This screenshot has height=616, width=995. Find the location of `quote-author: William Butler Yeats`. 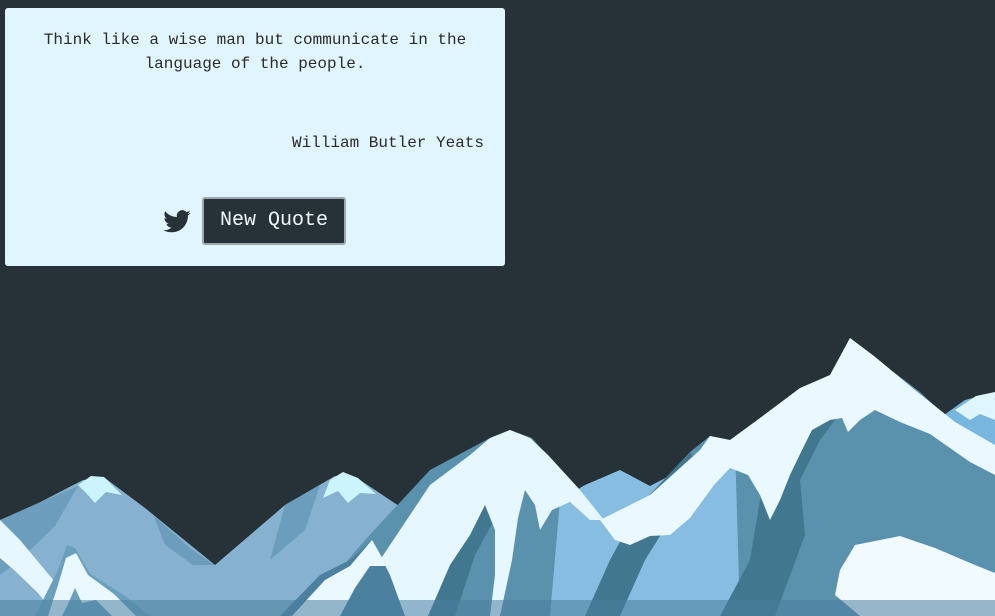

quote-author: William Butler Yeats is located at coordinates (387, 143).